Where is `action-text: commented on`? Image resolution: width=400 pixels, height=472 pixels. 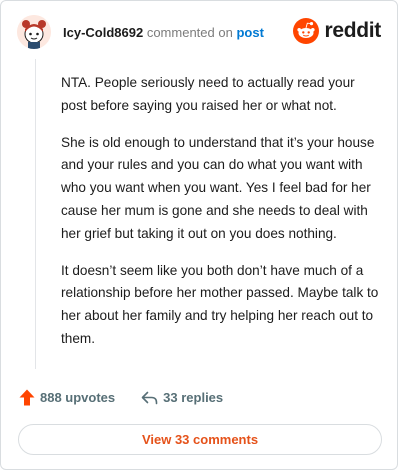
action-text: commented on is located at coordinates (189, 32).